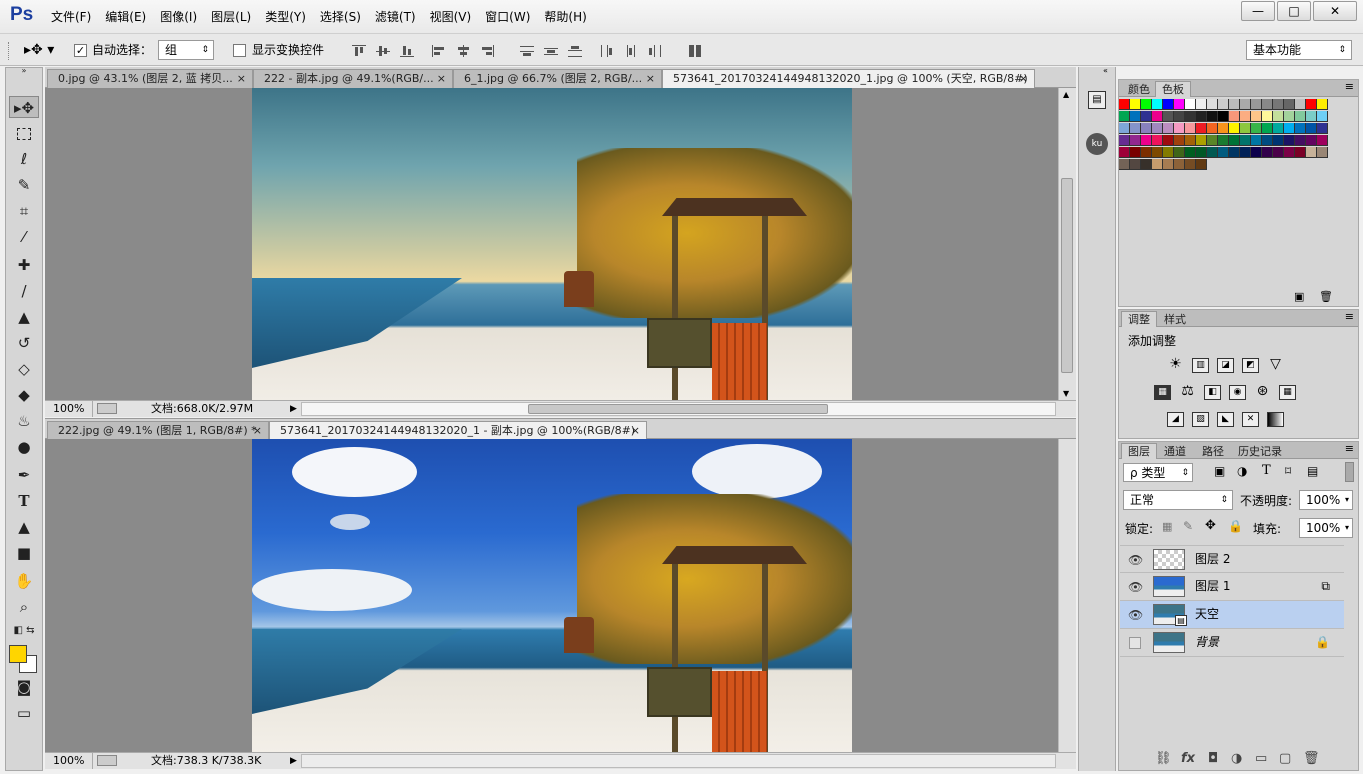 The width and height of the screenshot is (1363, 774). Describe the element at coordinates (1335, 11) in the screenshot. I see `close-button: ✕` at that location.